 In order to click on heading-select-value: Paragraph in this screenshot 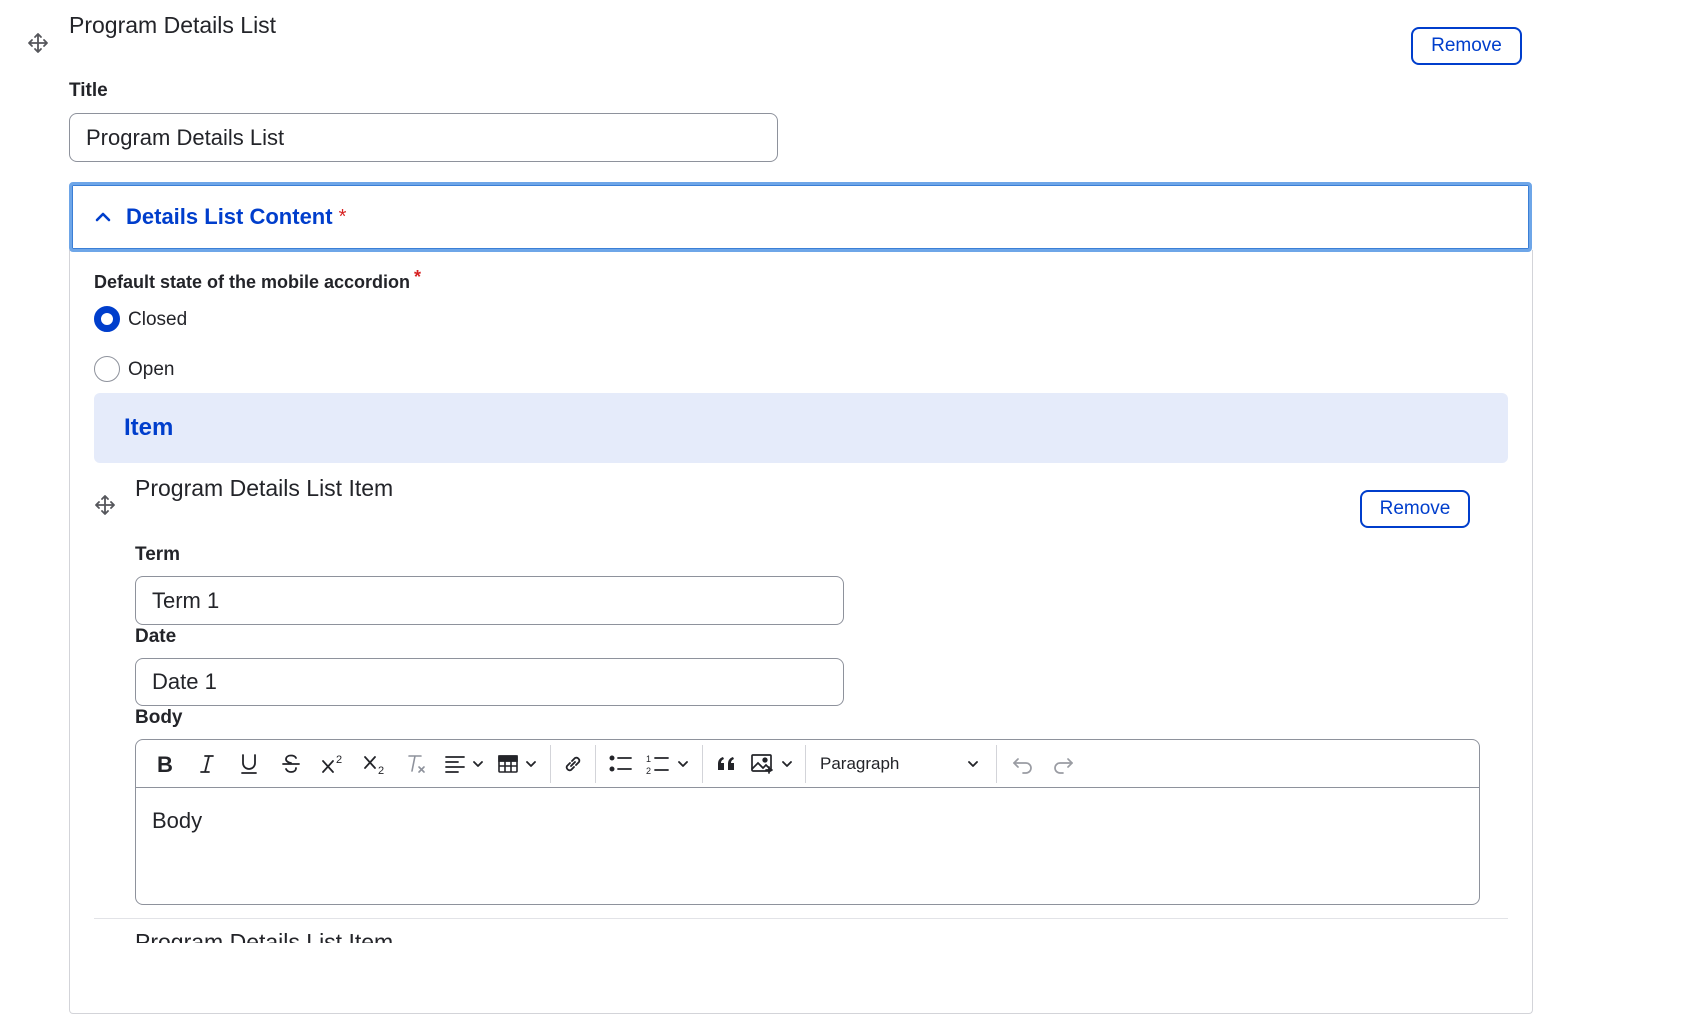, I will do `click(860, 763)`.